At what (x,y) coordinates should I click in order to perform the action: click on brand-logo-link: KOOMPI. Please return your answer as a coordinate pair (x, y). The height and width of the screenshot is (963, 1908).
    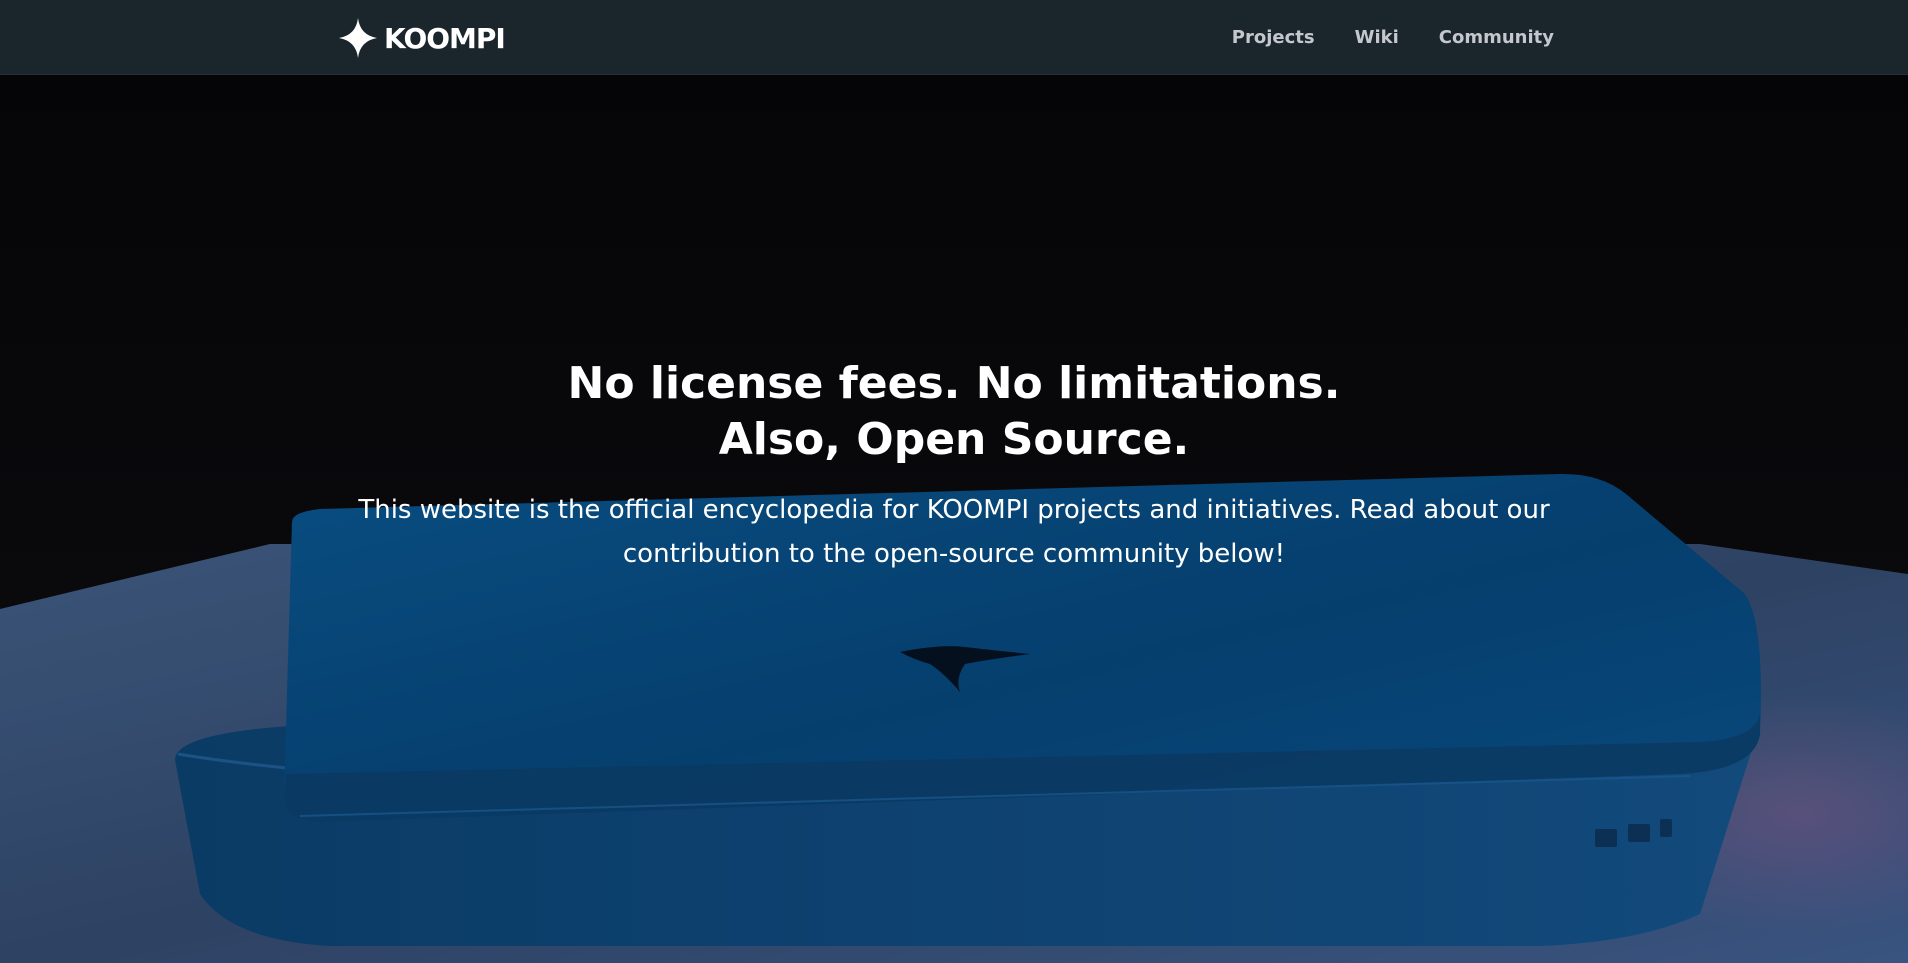
    Looking at the image, I should click on (422, 38).